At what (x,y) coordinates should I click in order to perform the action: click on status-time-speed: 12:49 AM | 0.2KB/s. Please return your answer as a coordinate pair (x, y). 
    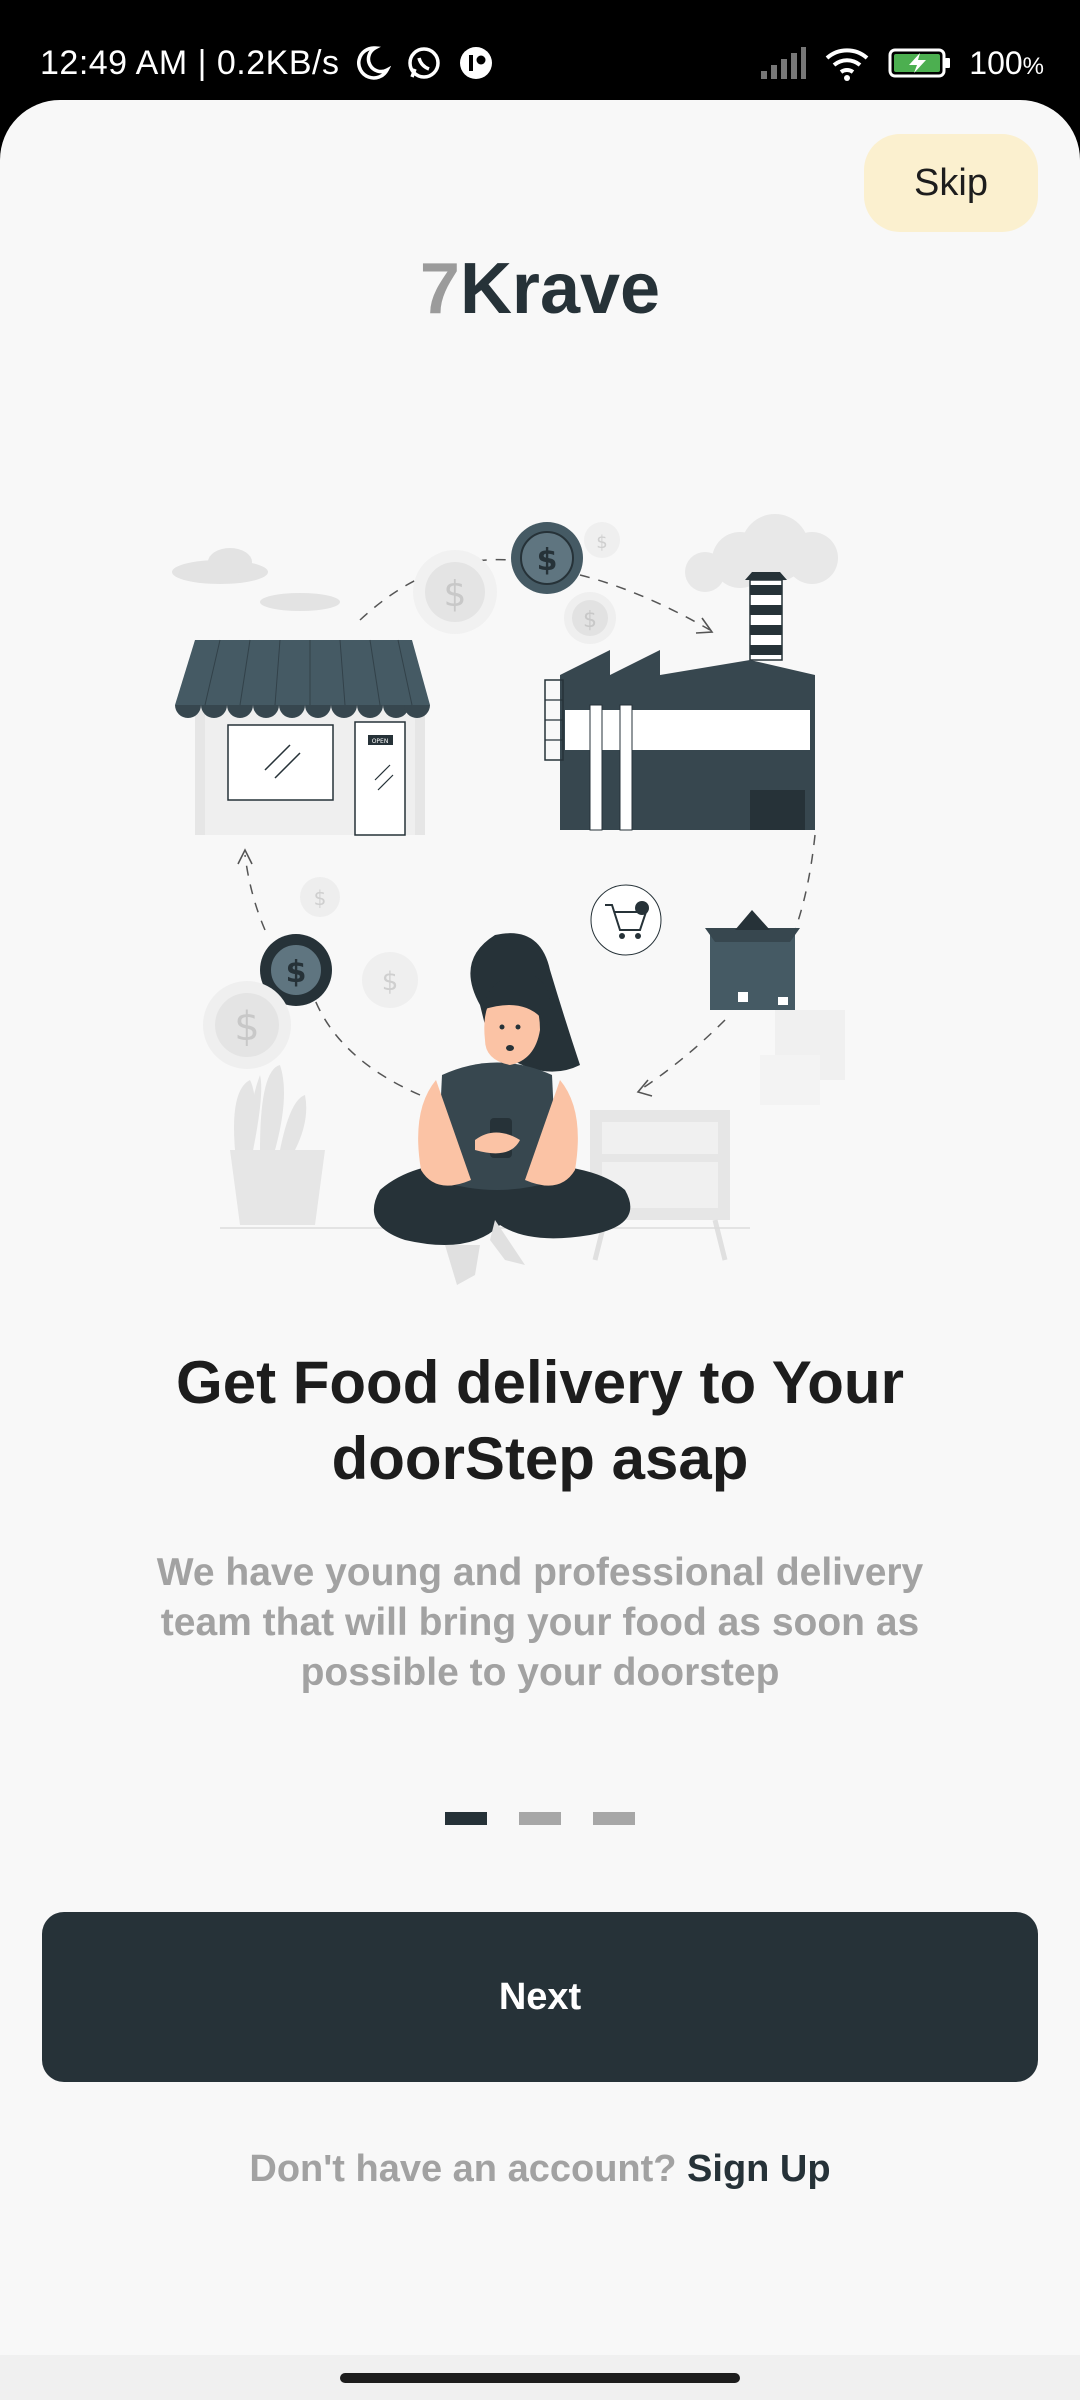
    Looking at the image, I should click on (190, 62).